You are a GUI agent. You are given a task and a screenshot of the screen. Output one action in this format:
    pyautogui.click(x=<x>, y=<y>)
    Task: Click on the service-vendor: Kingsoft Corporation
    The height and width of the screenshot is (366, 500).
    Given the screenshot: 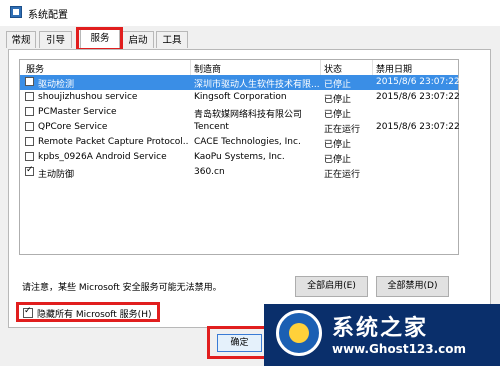 What is the action you would take?
    pyautogui.click(x=240, y=97)
    